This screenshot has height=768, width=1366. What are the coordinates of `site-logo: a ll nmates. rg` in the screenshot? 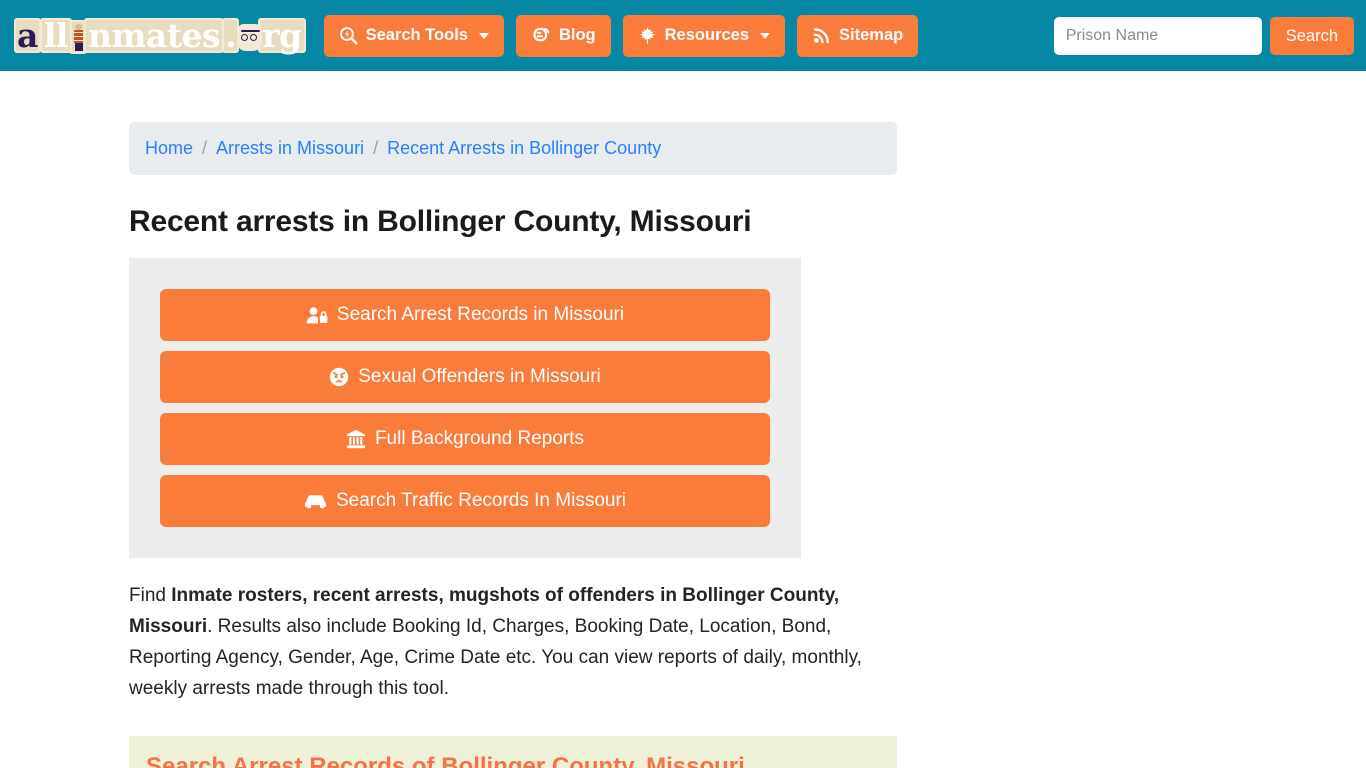 It's located at (160, 36).